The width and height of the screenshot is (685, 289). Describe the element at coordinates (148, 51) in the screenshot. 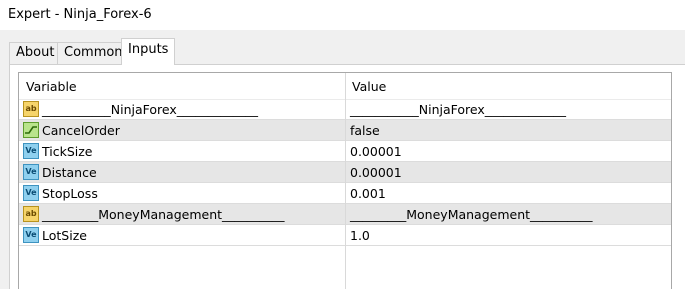

I see `tab-inputs: Inputs` at that location.